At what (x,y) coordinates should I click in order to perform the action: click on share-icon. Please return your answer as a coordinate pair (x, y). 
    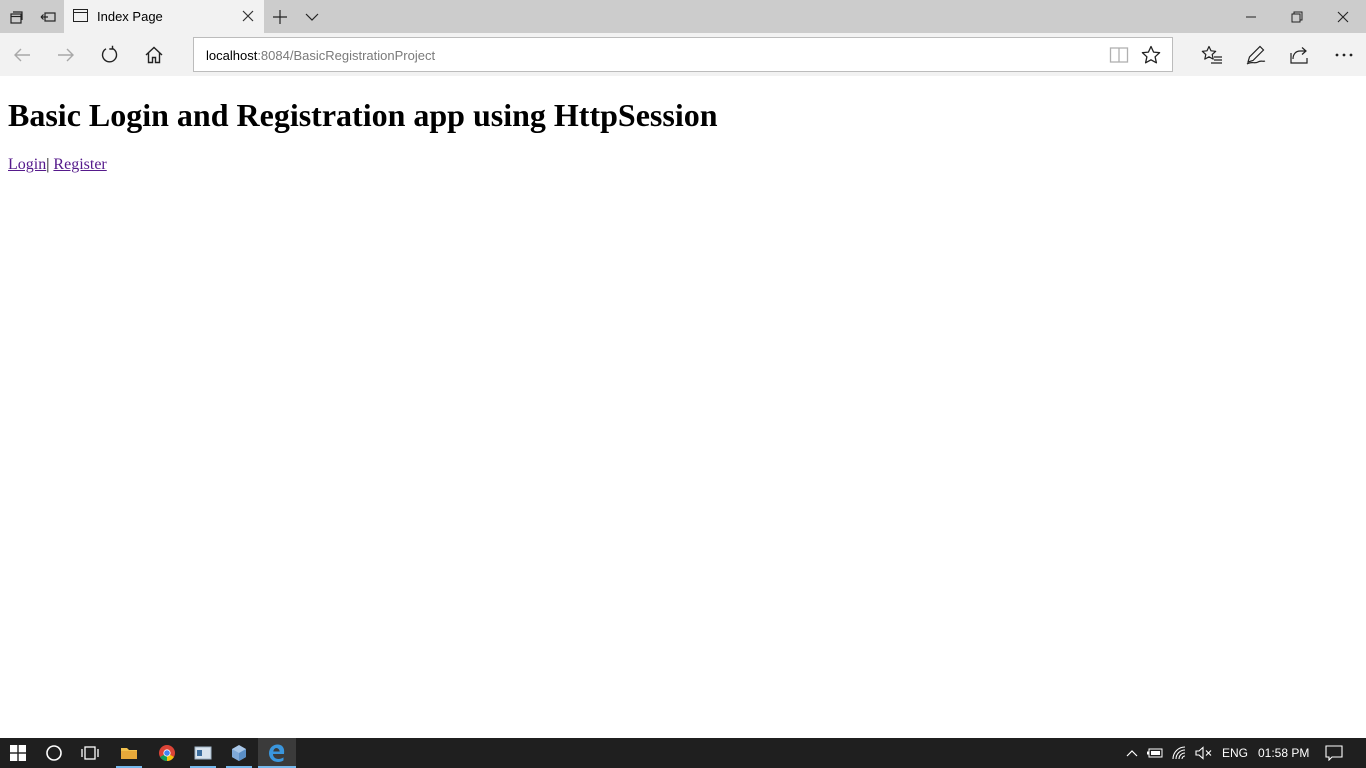
    Looking at the image, I should click on (1299, 55).